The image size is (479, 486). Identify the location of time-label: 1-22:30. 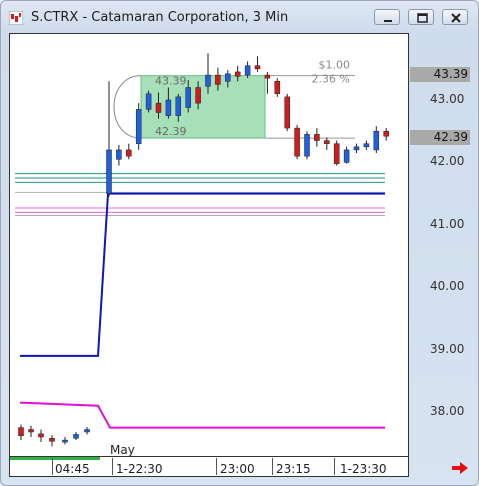
(139, 469).